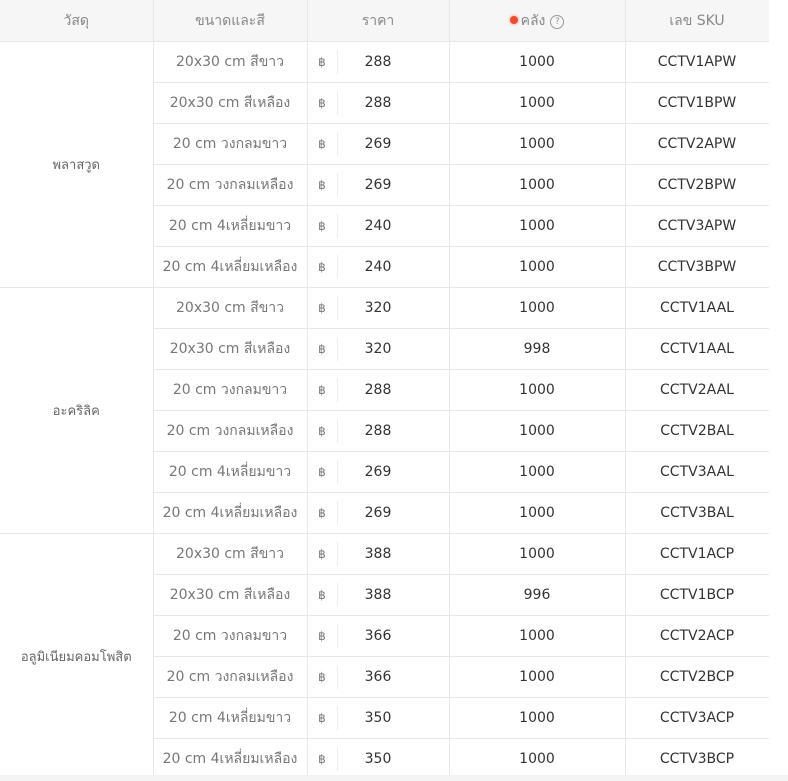 The image size is (788, 781). I want to click on sku-input: CCTV3BPW, so click(697, 267).